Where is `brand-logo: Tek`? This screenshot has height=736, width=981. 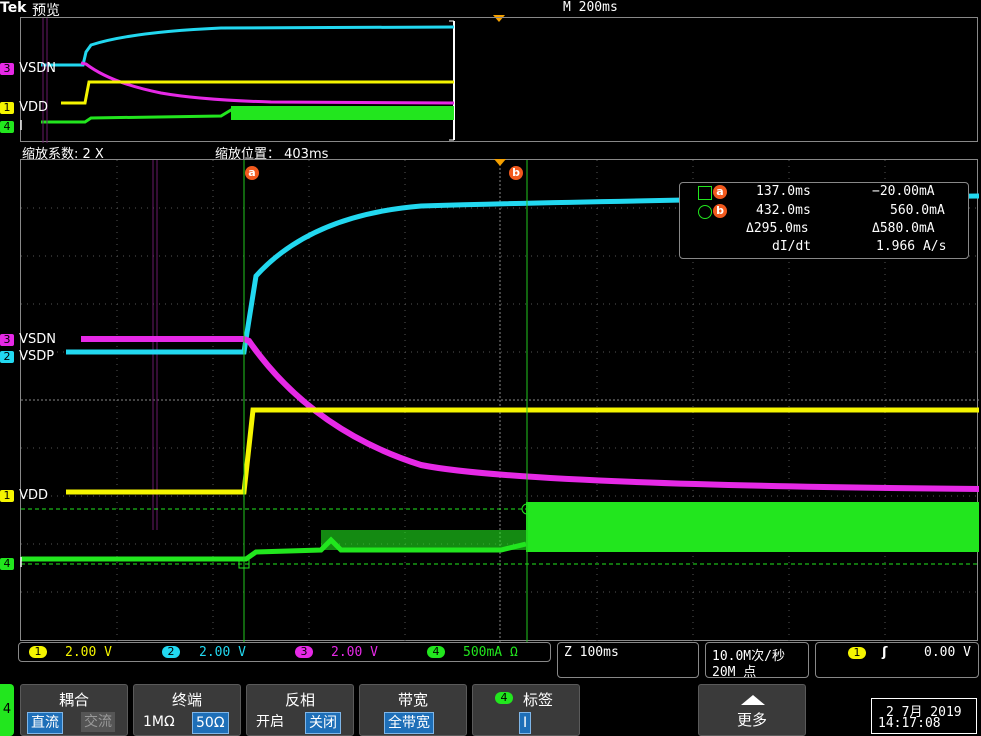 brand-logo: Tek is located at coordinates (13, 8).